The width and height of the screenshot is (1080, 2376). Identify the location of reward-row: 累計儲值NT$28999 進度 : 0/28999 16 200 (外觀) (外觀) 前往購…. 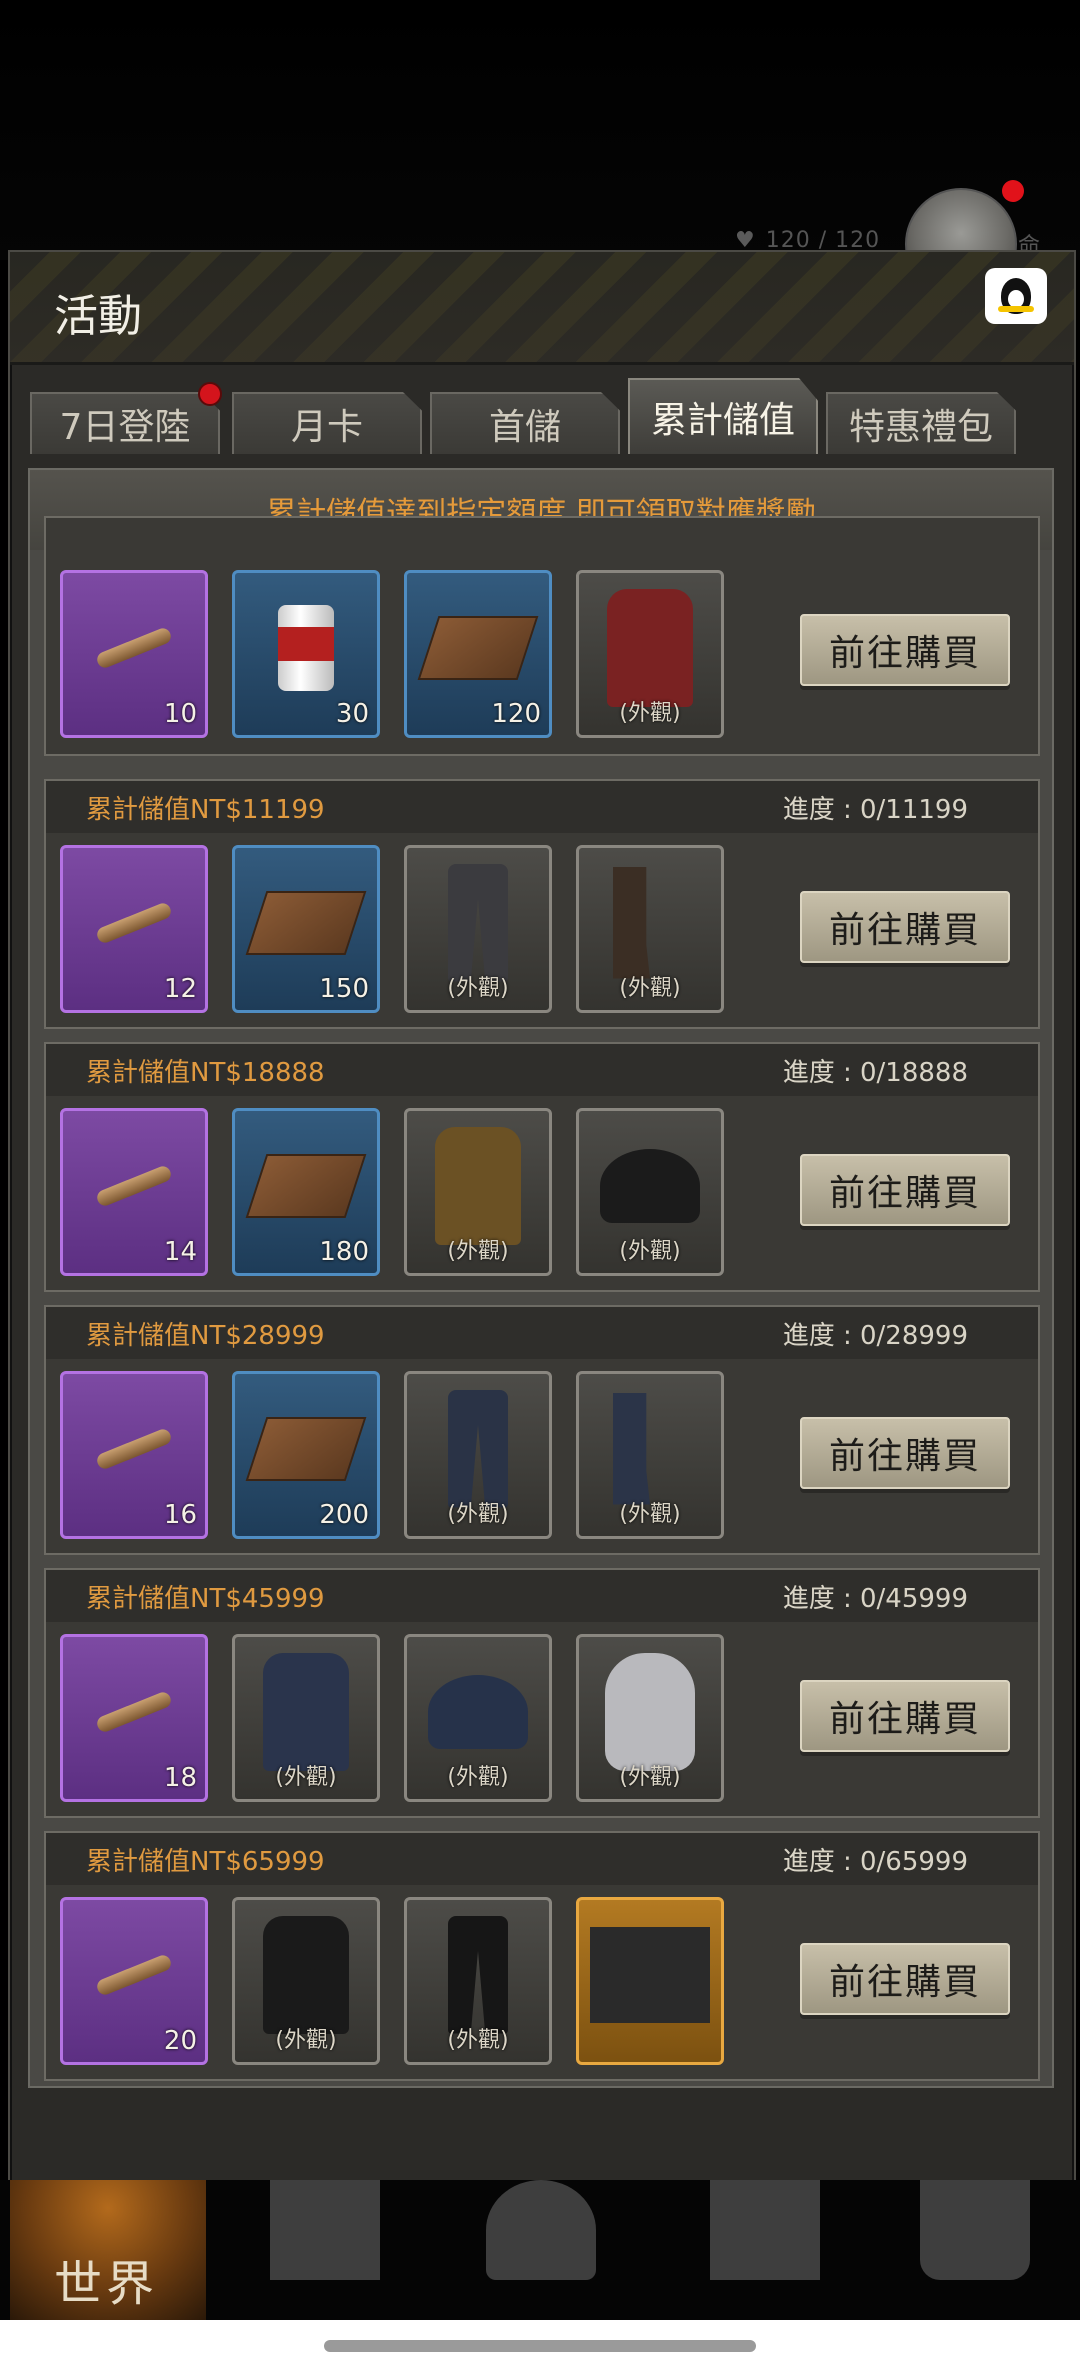
(542, 1430).